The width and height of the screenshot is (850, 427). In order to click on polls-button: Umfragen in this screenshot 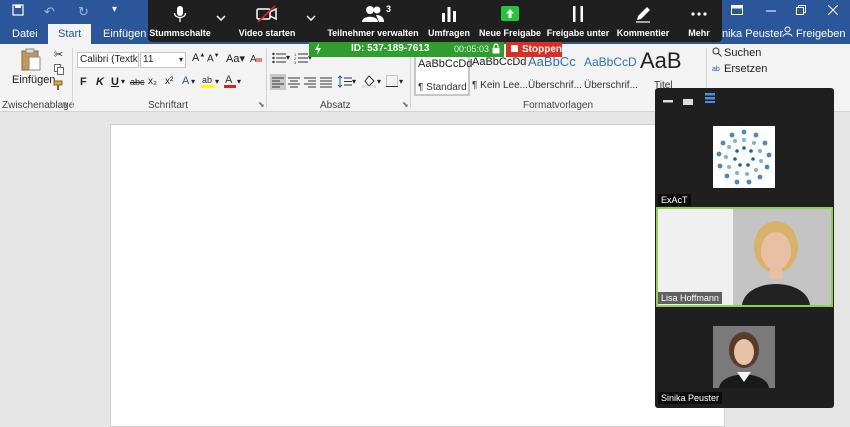, I will do `click(449, 21)`.